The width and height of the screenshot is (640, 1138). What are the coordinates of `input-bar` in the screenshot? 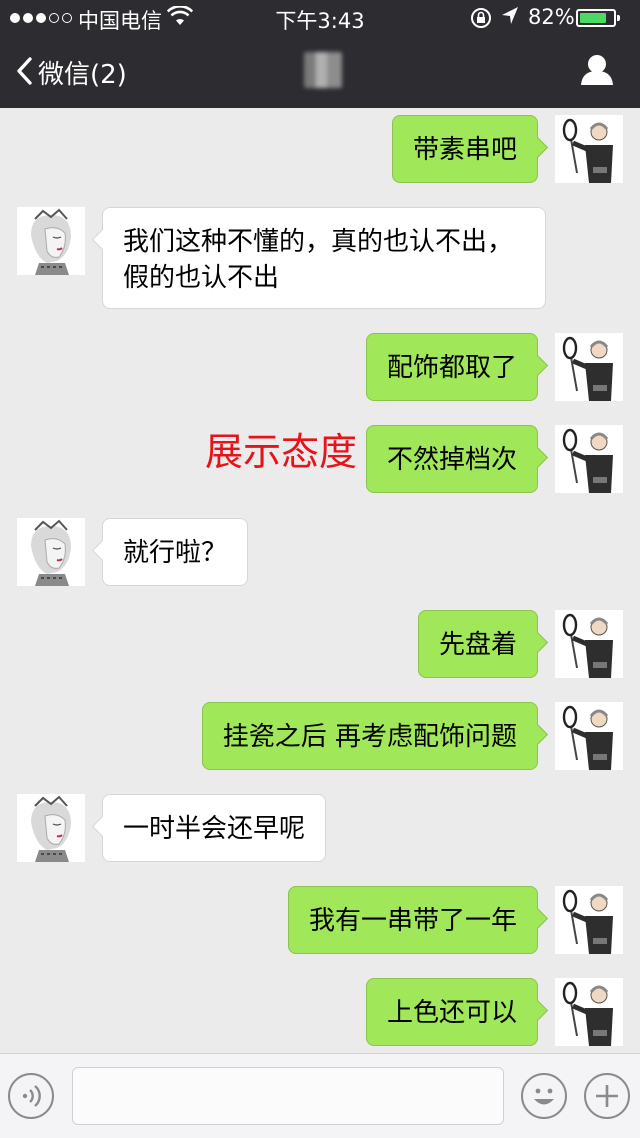 It's located at (320, 1095).